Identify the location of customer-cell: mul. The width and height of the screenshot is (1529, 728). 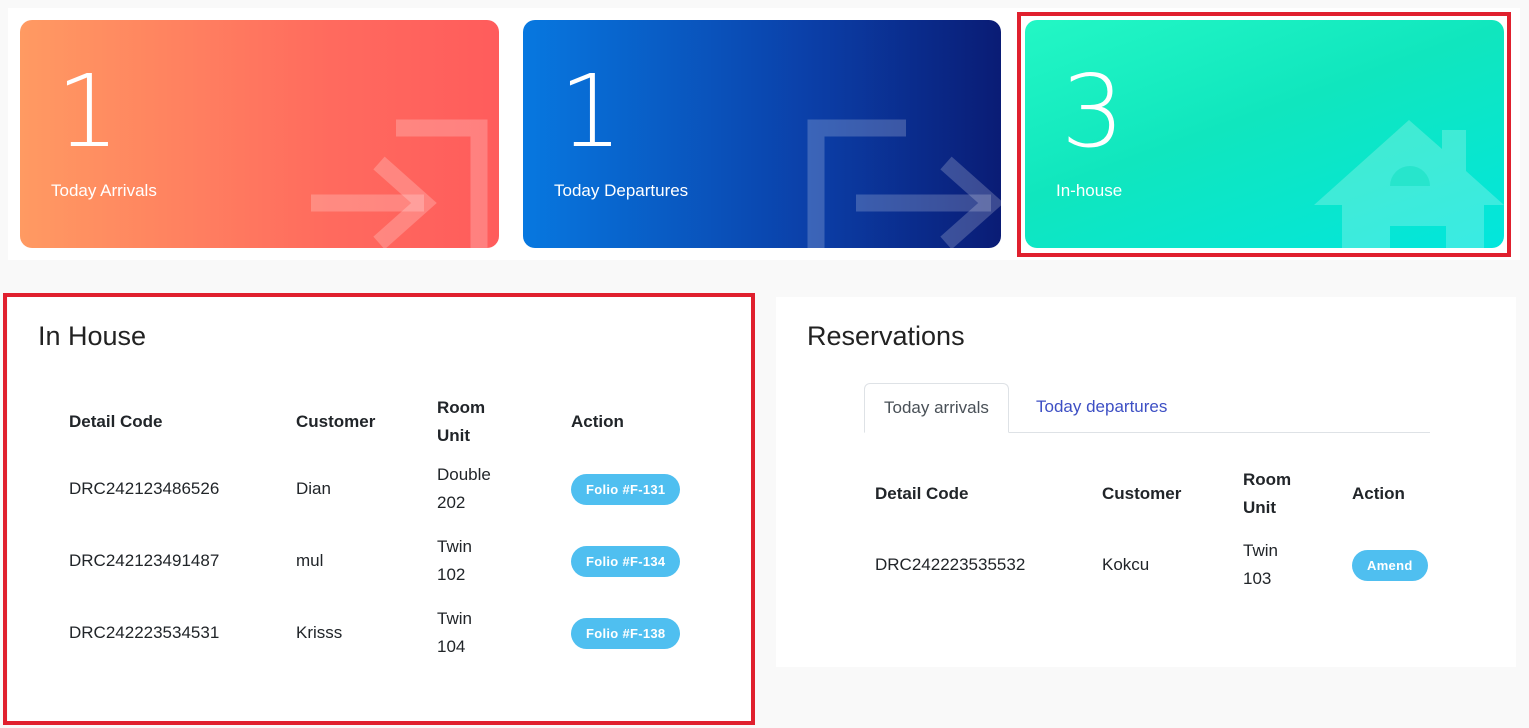
(310, 560).